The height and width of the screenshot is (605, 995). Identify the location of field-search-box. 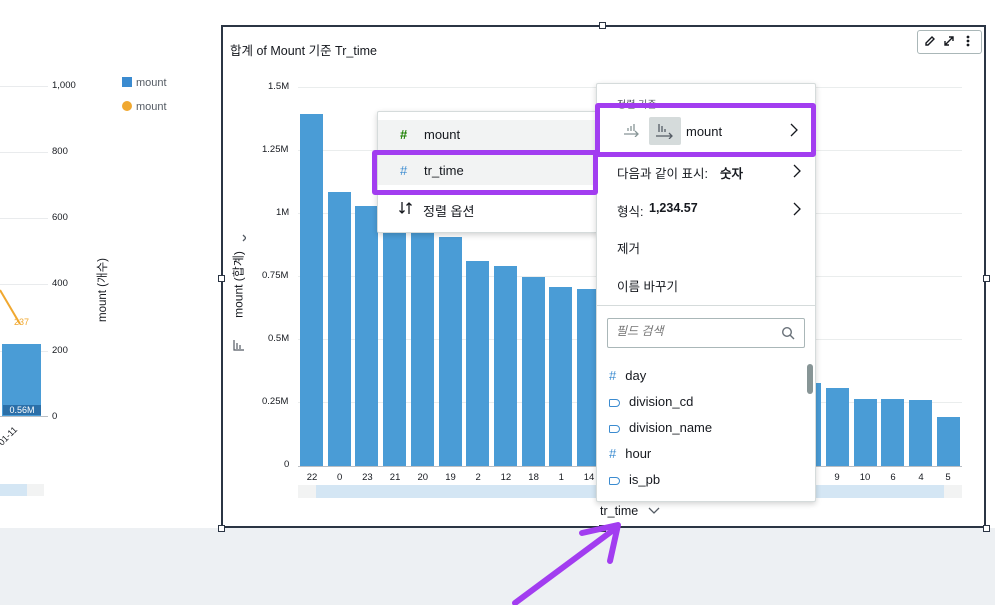
(706, 333).